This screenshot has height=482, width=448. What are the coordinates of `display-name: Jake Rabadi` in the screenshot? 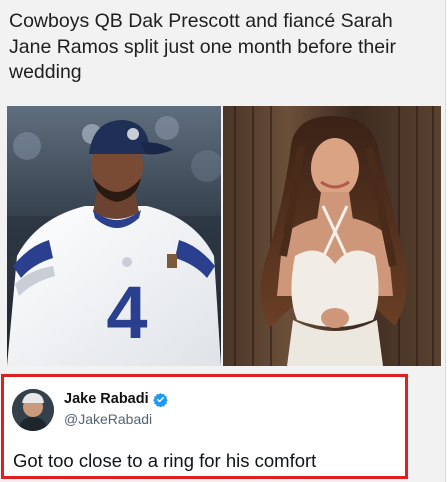 It's located at (106, 399).